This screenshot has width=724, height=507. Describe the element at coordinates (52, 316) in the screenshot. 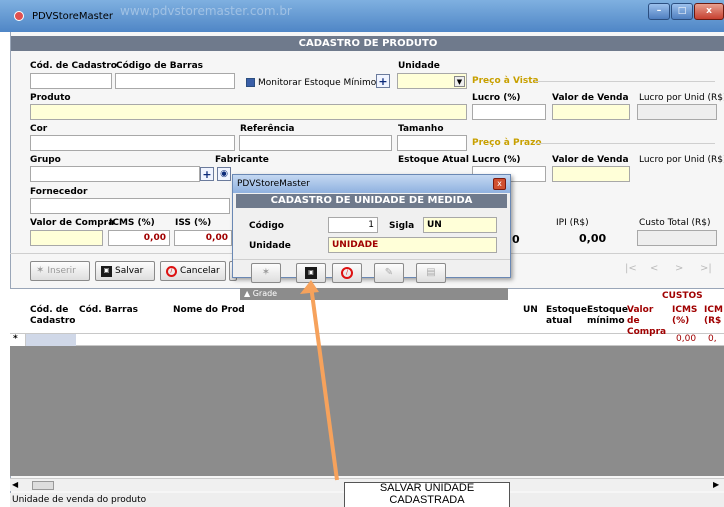

I see `grid-col-cod-cadastro: Cód. de Cadastro` at that location.